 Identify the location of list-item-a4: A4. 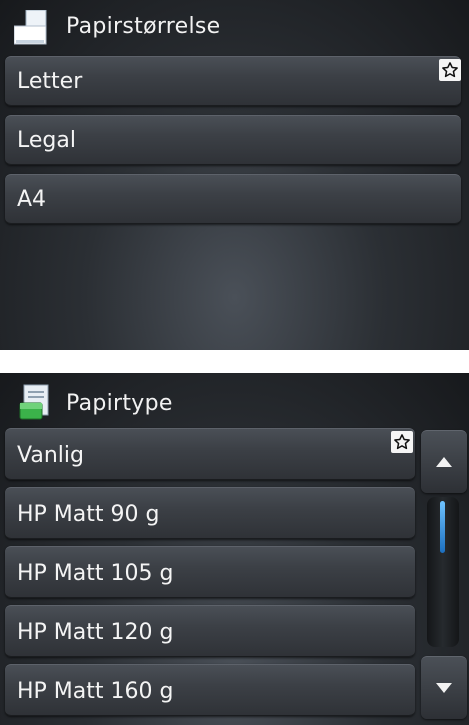
(233, 199).